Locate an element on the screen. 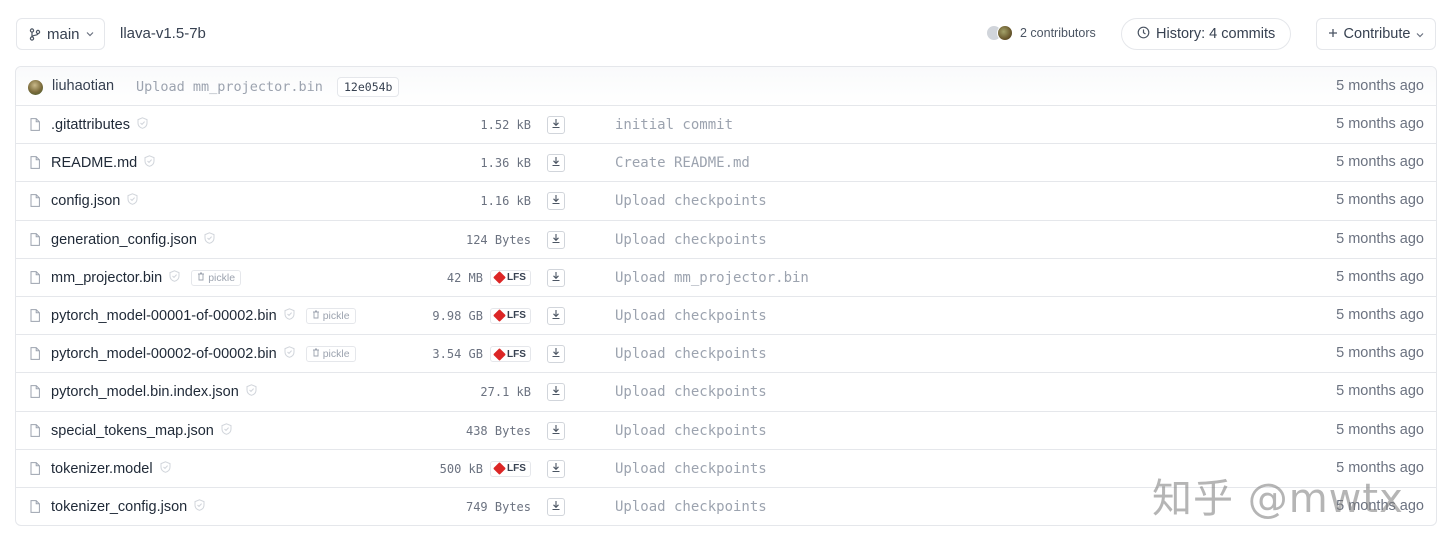 This screenshot has width=1440, height=546. size-cell: 124 Bytes is located at coordinates (463, 240).